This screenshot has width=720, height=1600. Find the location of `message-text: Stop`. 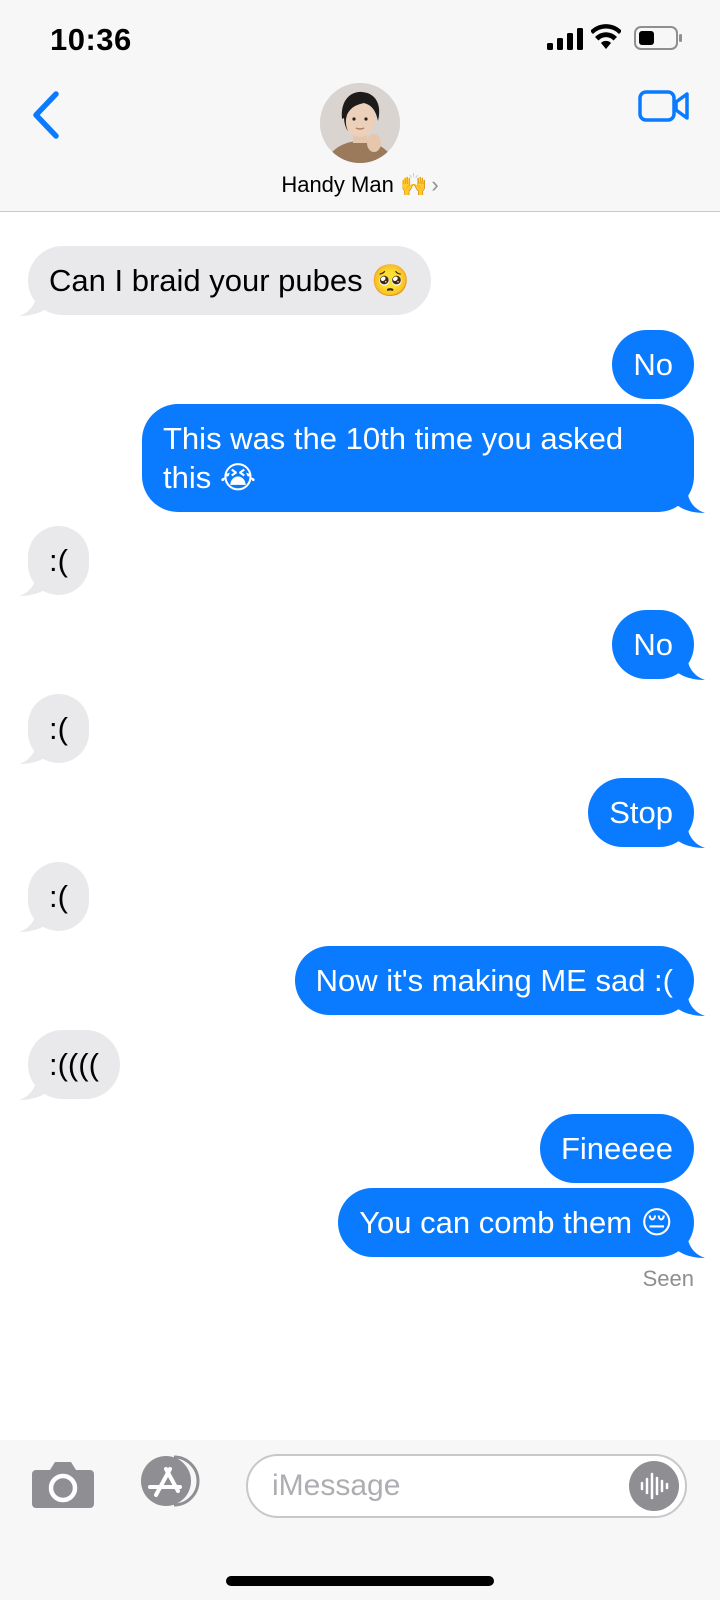

message-text: Stop is located at coordinates (641, 812).